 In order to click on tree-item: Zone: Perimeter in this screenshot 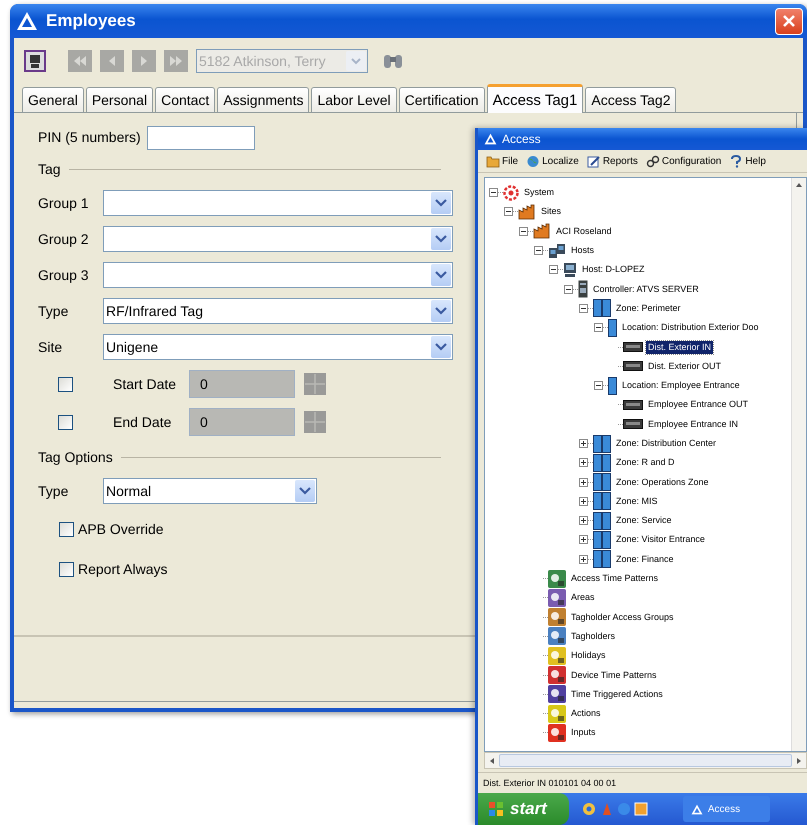, I will do `click(648, 308)`.